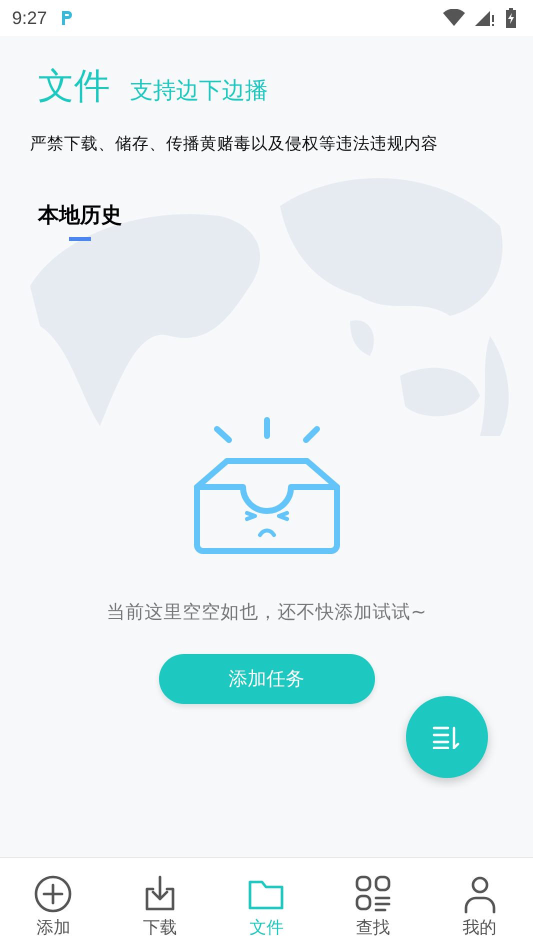 This screenshot has height=948, width=533. I want to click on status-time: 9:27, so click(30, 18).